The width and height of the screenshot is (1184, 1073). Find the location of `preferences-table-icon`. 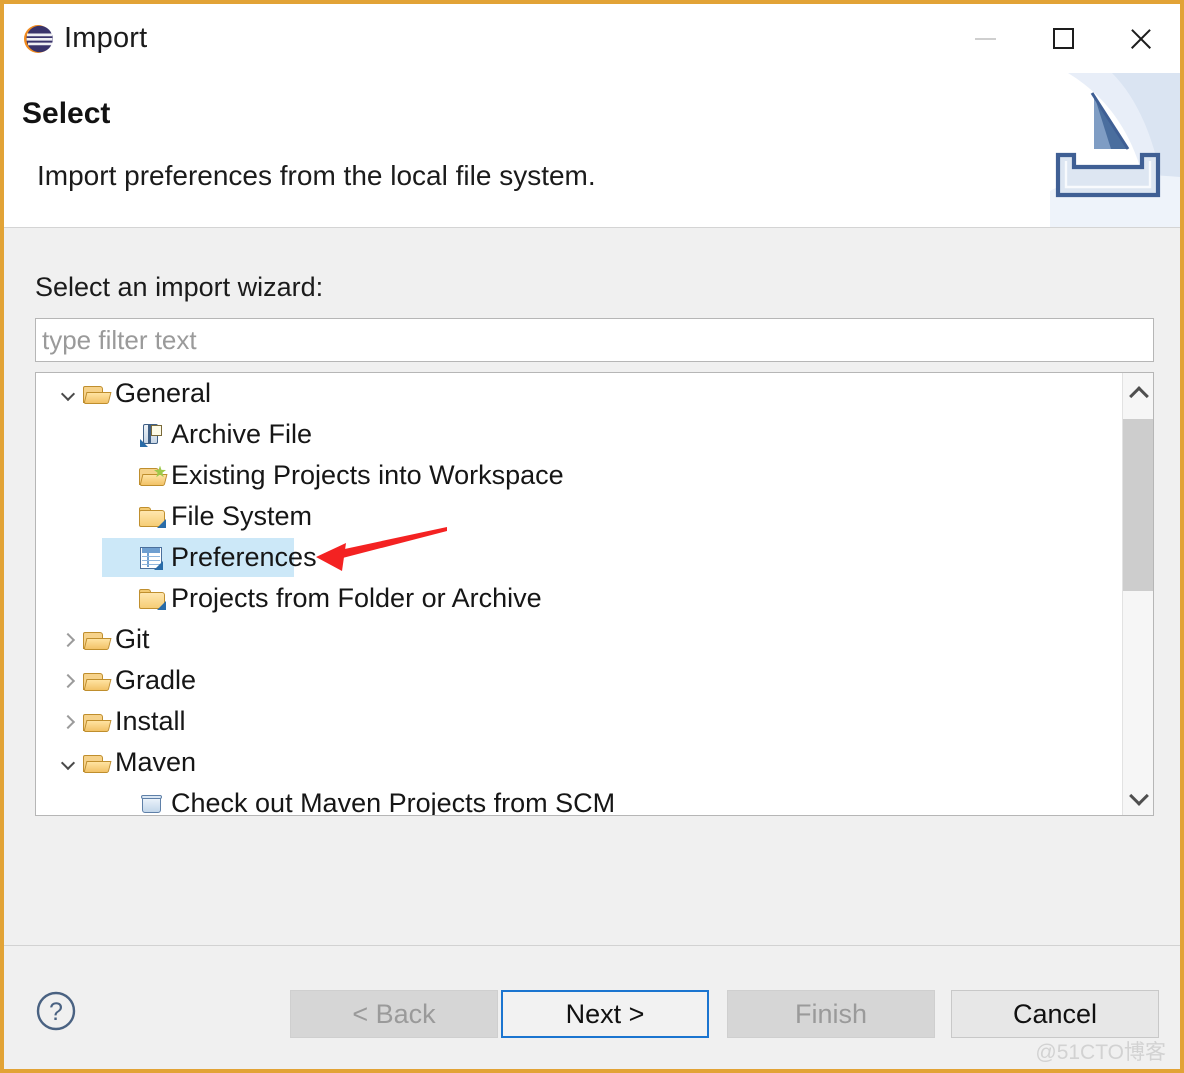

preferences-table-icon is located at coordinates (151, 558).